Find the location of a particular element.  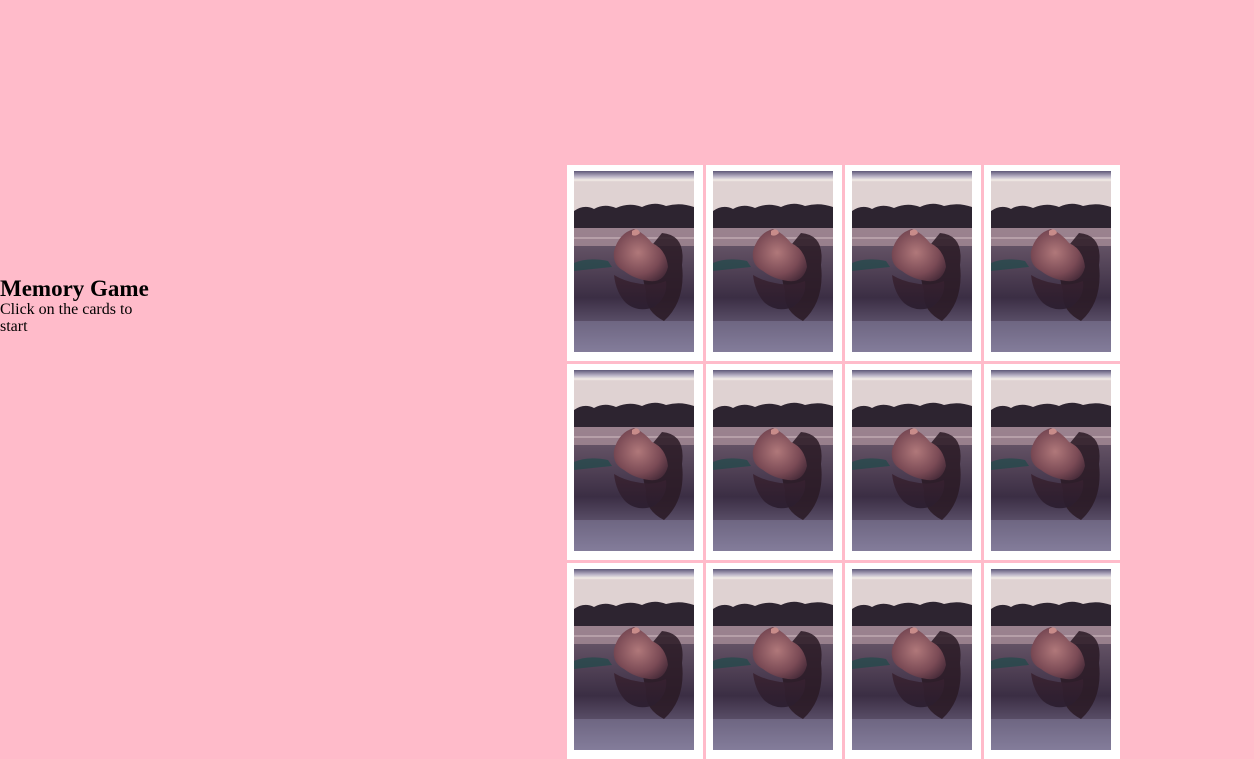

game-info: Memory Game Click on the cards to start is located at coordinates (75, 305).